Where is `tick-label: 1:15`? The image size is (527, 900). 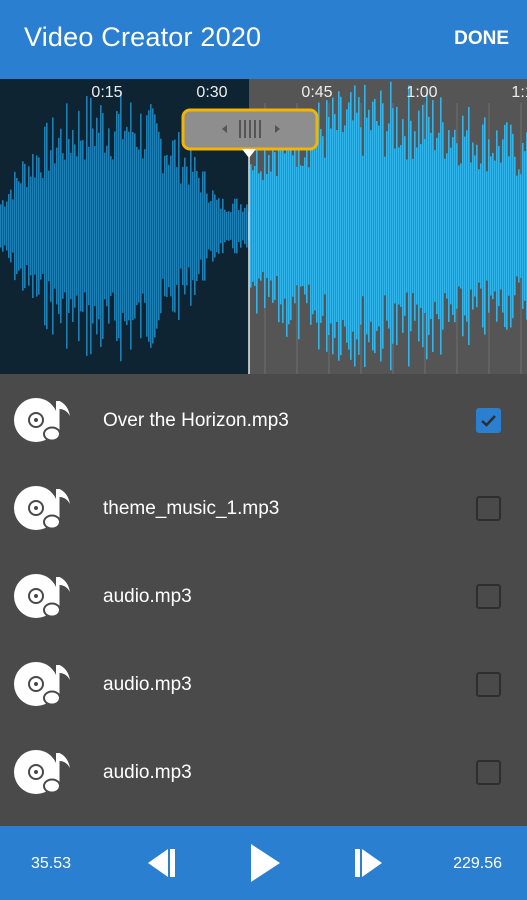
tick-label: 1:15 is located at coordinates (519, 92).